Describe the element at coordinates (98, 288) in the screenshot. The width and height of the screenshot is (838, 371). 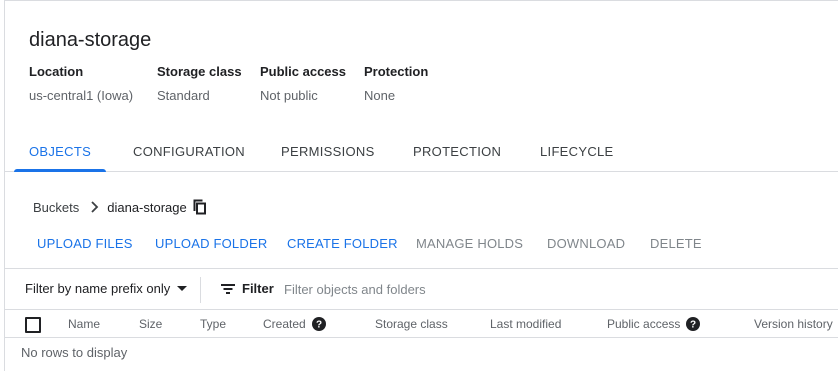
I see `filter-mode-label: Filter by name prefix only` at that location.